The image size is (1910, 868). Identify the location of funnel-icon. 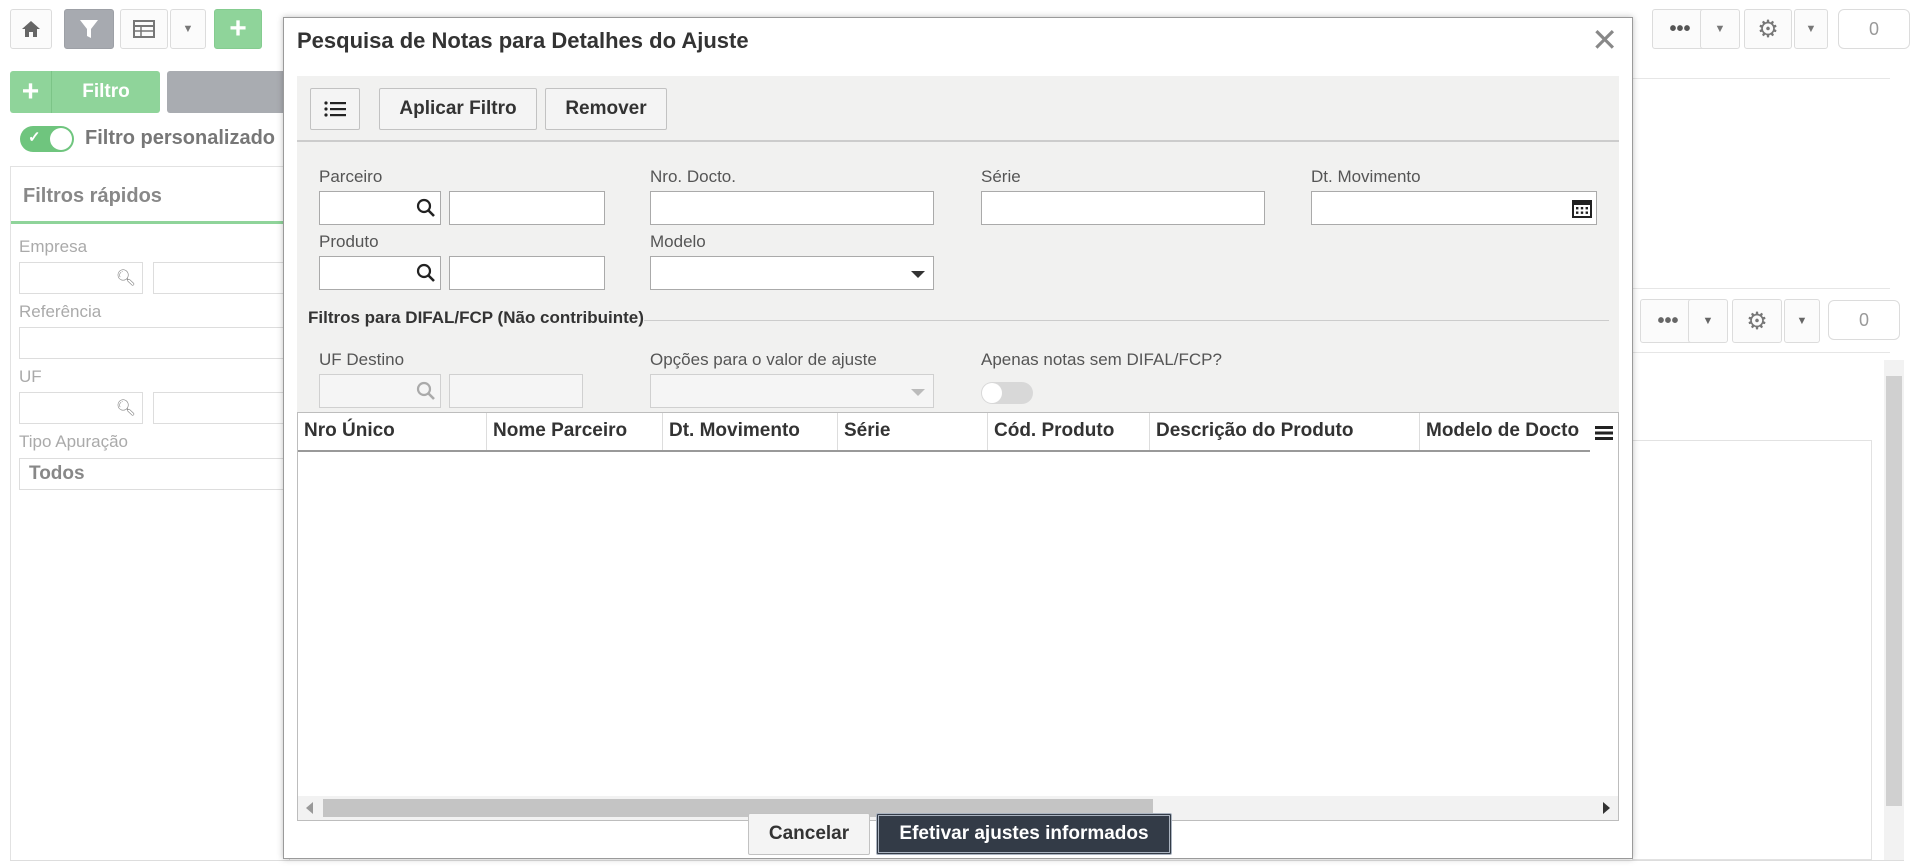
(89, 29).